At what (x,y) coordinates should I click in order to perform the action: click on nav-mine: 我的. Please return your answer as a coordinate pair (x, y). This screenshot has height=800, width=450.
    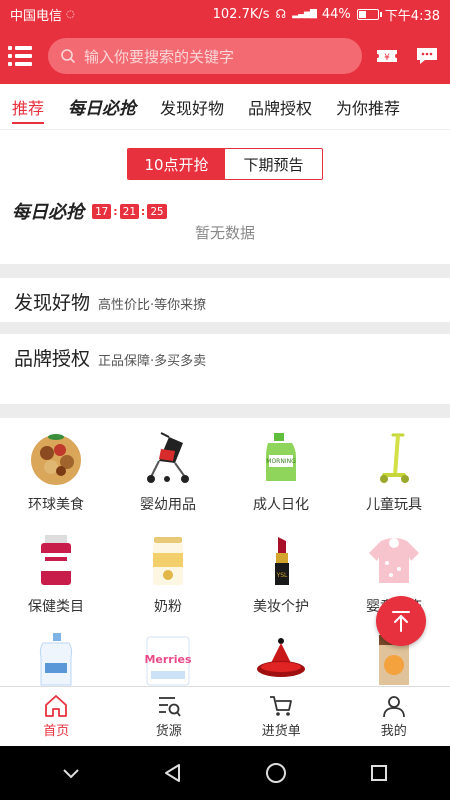
    Looking at the image, I should click on (394, 716).